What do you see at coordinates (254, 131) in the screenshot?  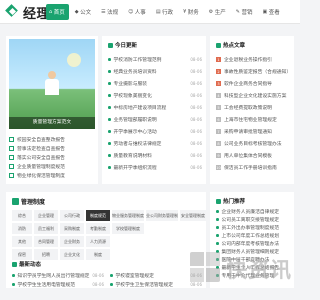 I see `list-item: 7 采购申请审批管理通知` at bounding box center [254, 131].